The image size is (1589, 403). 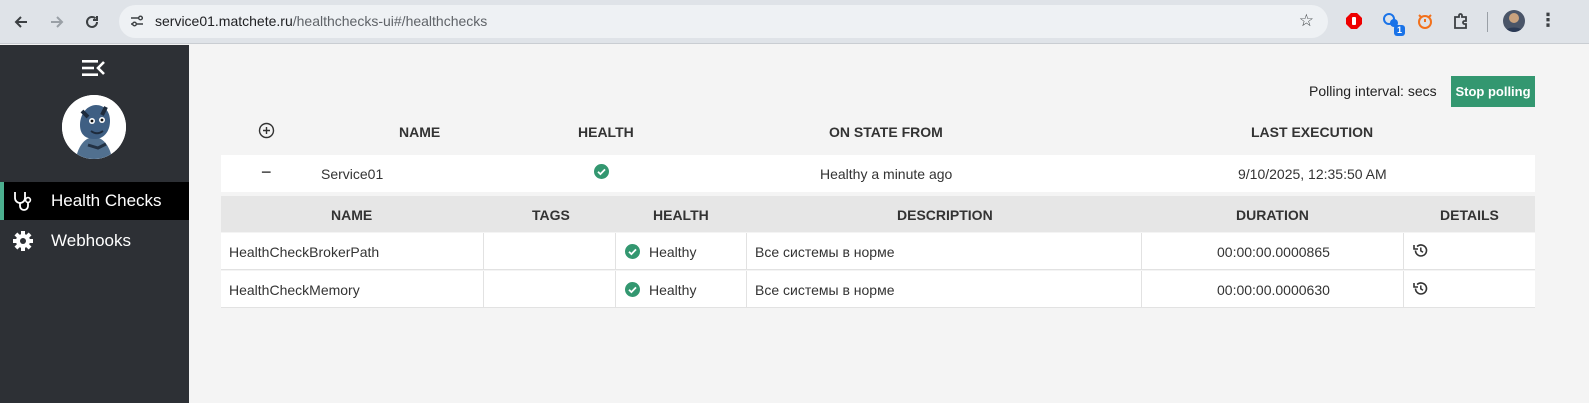 What do you see at coordinates (304, 252) in the screenshot?
I see `check-name: HealthCheckBrokerPath` at bounding box center [304, 252].